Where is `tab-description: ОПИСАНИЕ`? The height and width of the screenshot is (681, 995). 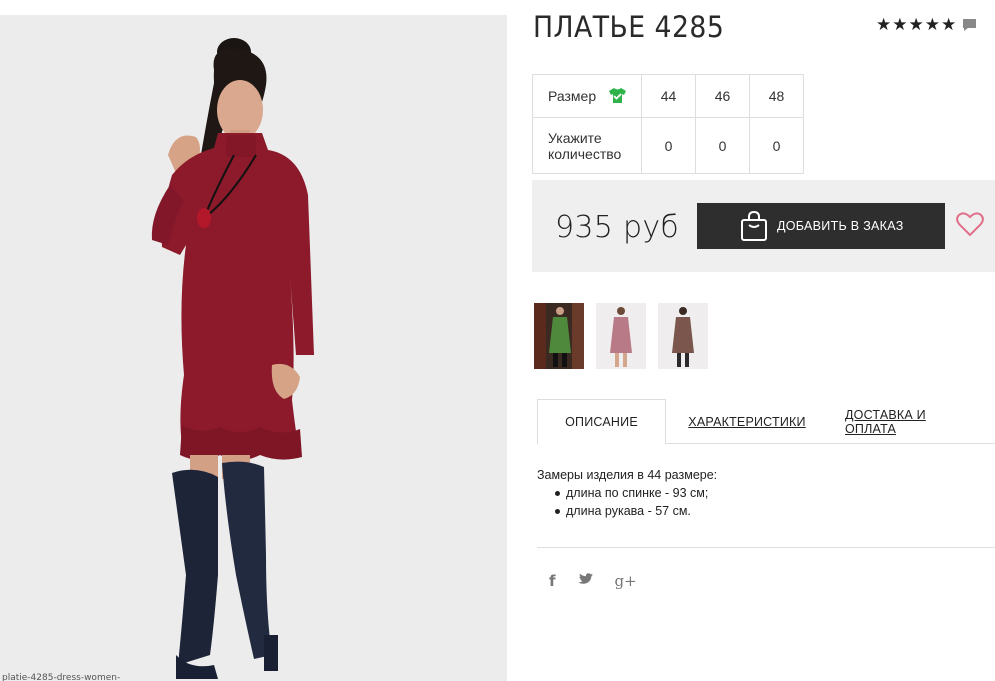 tab-description: ОПИСАНИЕ is located at coordinates (601, 422).